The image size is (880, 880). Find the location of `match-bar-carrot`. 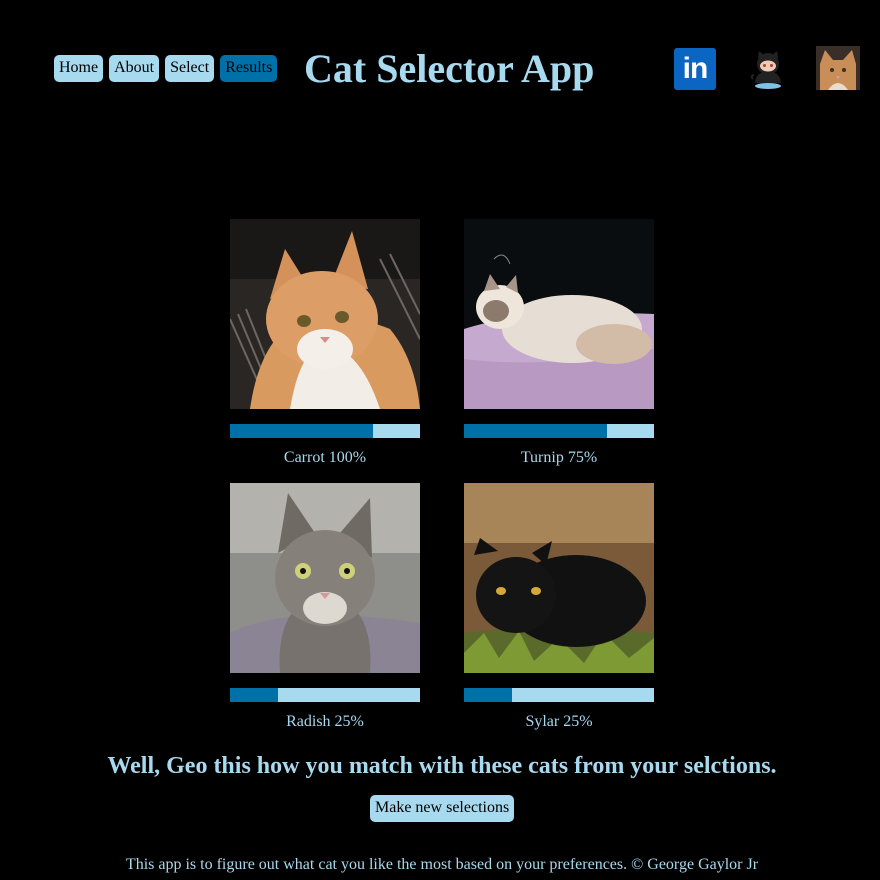

match-bar-carrot is located at coordinates (325, 431).